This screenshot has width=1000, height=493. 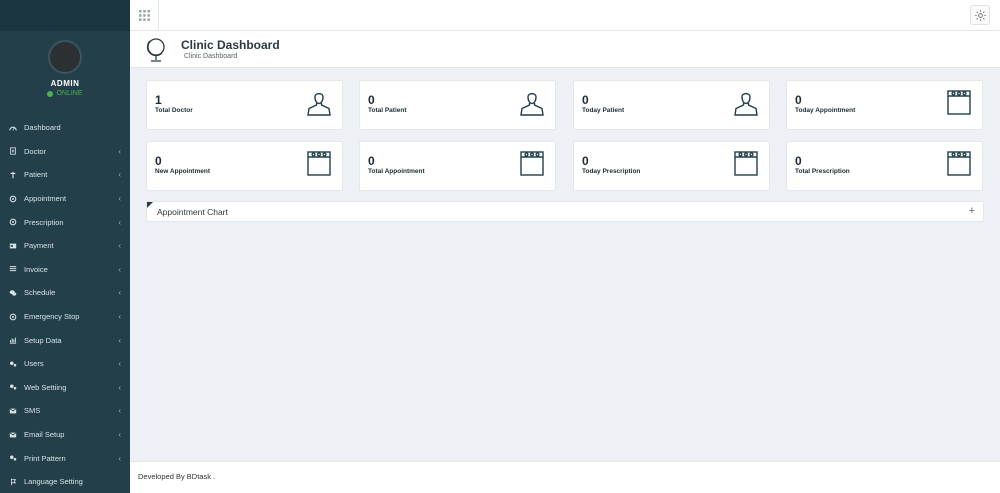 I want to click on sidebar-item-dashboard: Dashboard, so click(x=65, y=128).